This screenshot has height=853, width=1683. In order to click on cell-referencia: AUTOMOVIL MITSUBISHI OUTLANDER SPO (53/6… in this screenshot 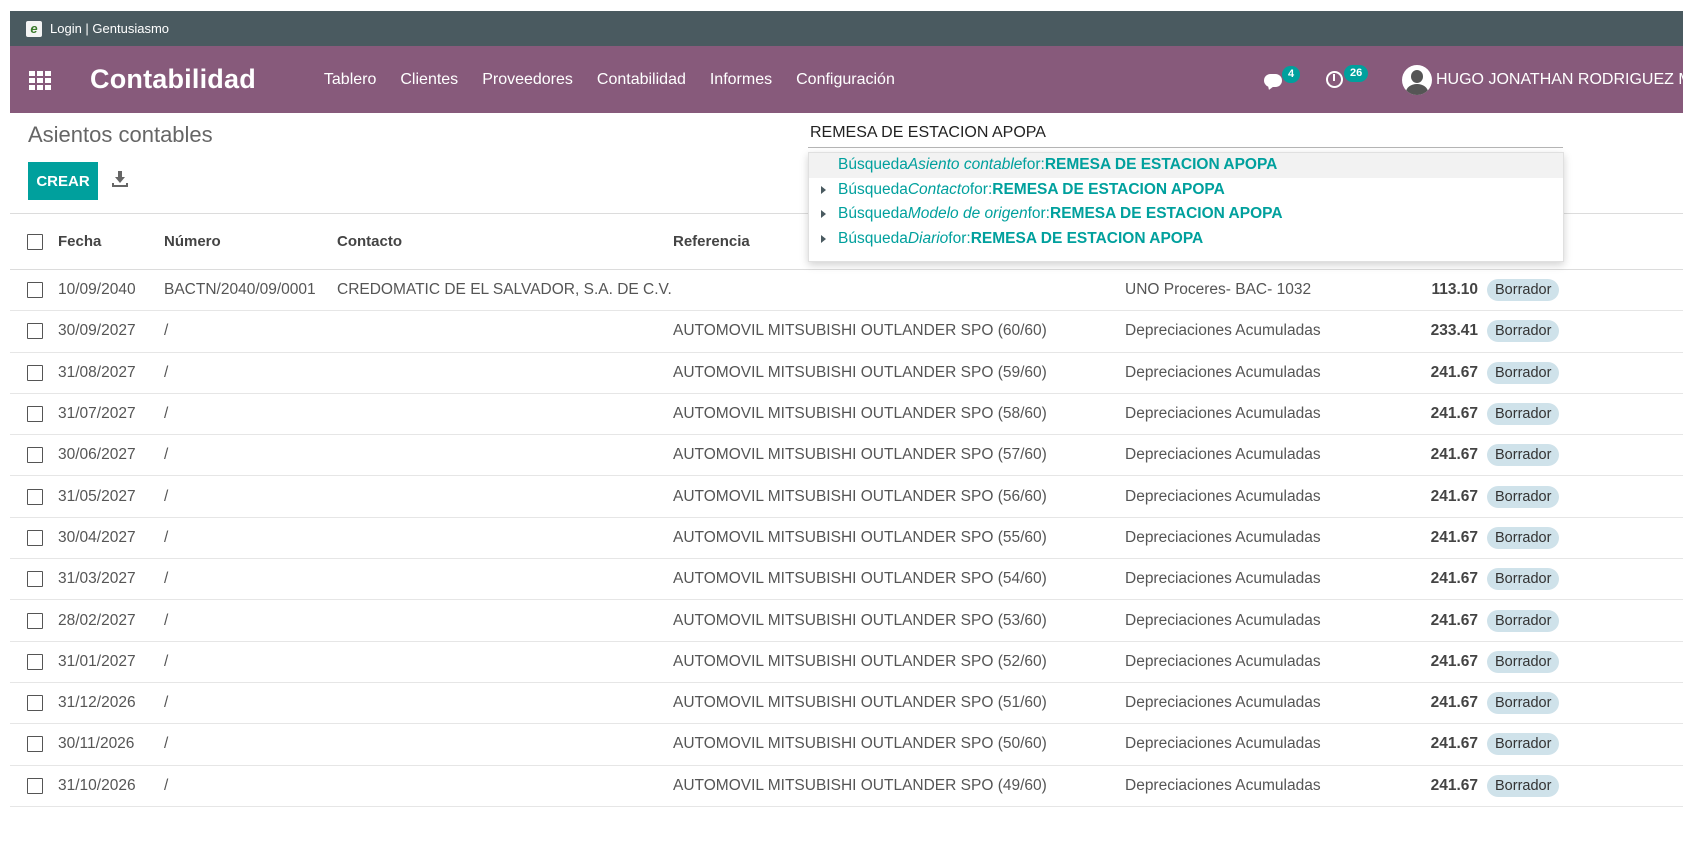, I will do `click(860, 620)`.